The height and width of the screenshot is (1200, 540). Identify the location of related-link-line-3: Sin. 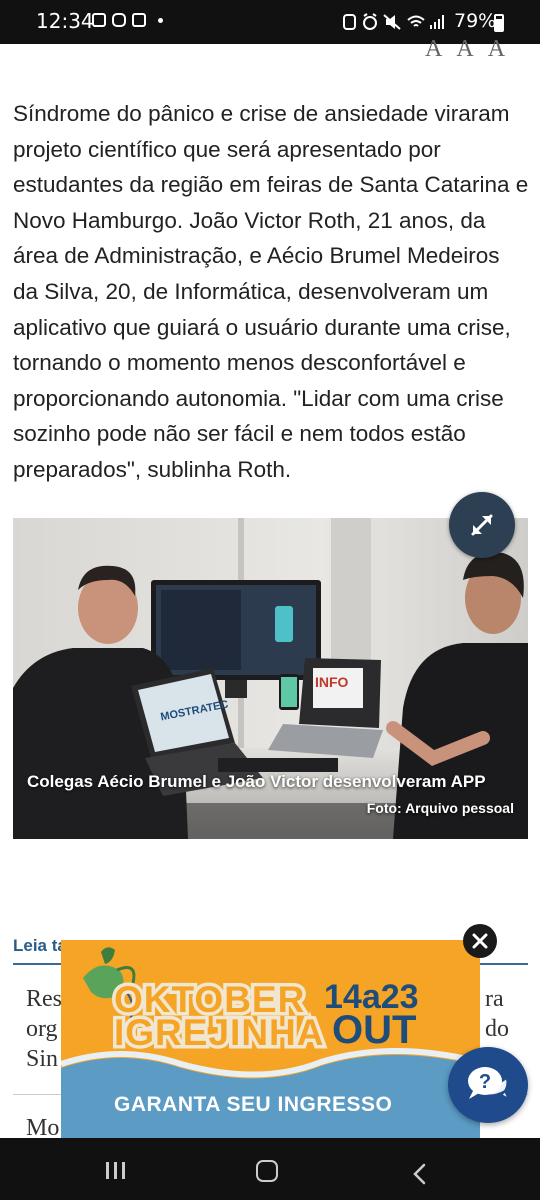
(42, 1059).